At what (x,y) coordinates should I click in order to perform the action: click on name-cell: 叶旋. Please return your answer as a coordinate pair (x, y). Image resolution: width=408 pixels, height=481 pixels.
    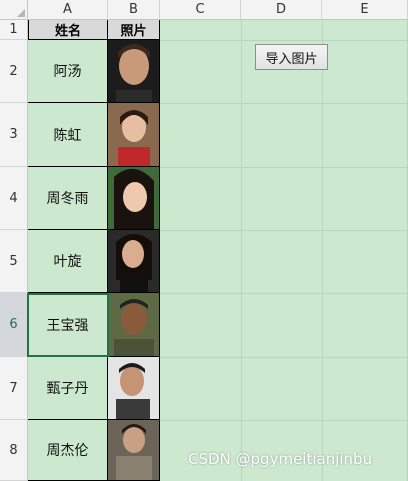
    Looking at the image, I should click on (68, 261).